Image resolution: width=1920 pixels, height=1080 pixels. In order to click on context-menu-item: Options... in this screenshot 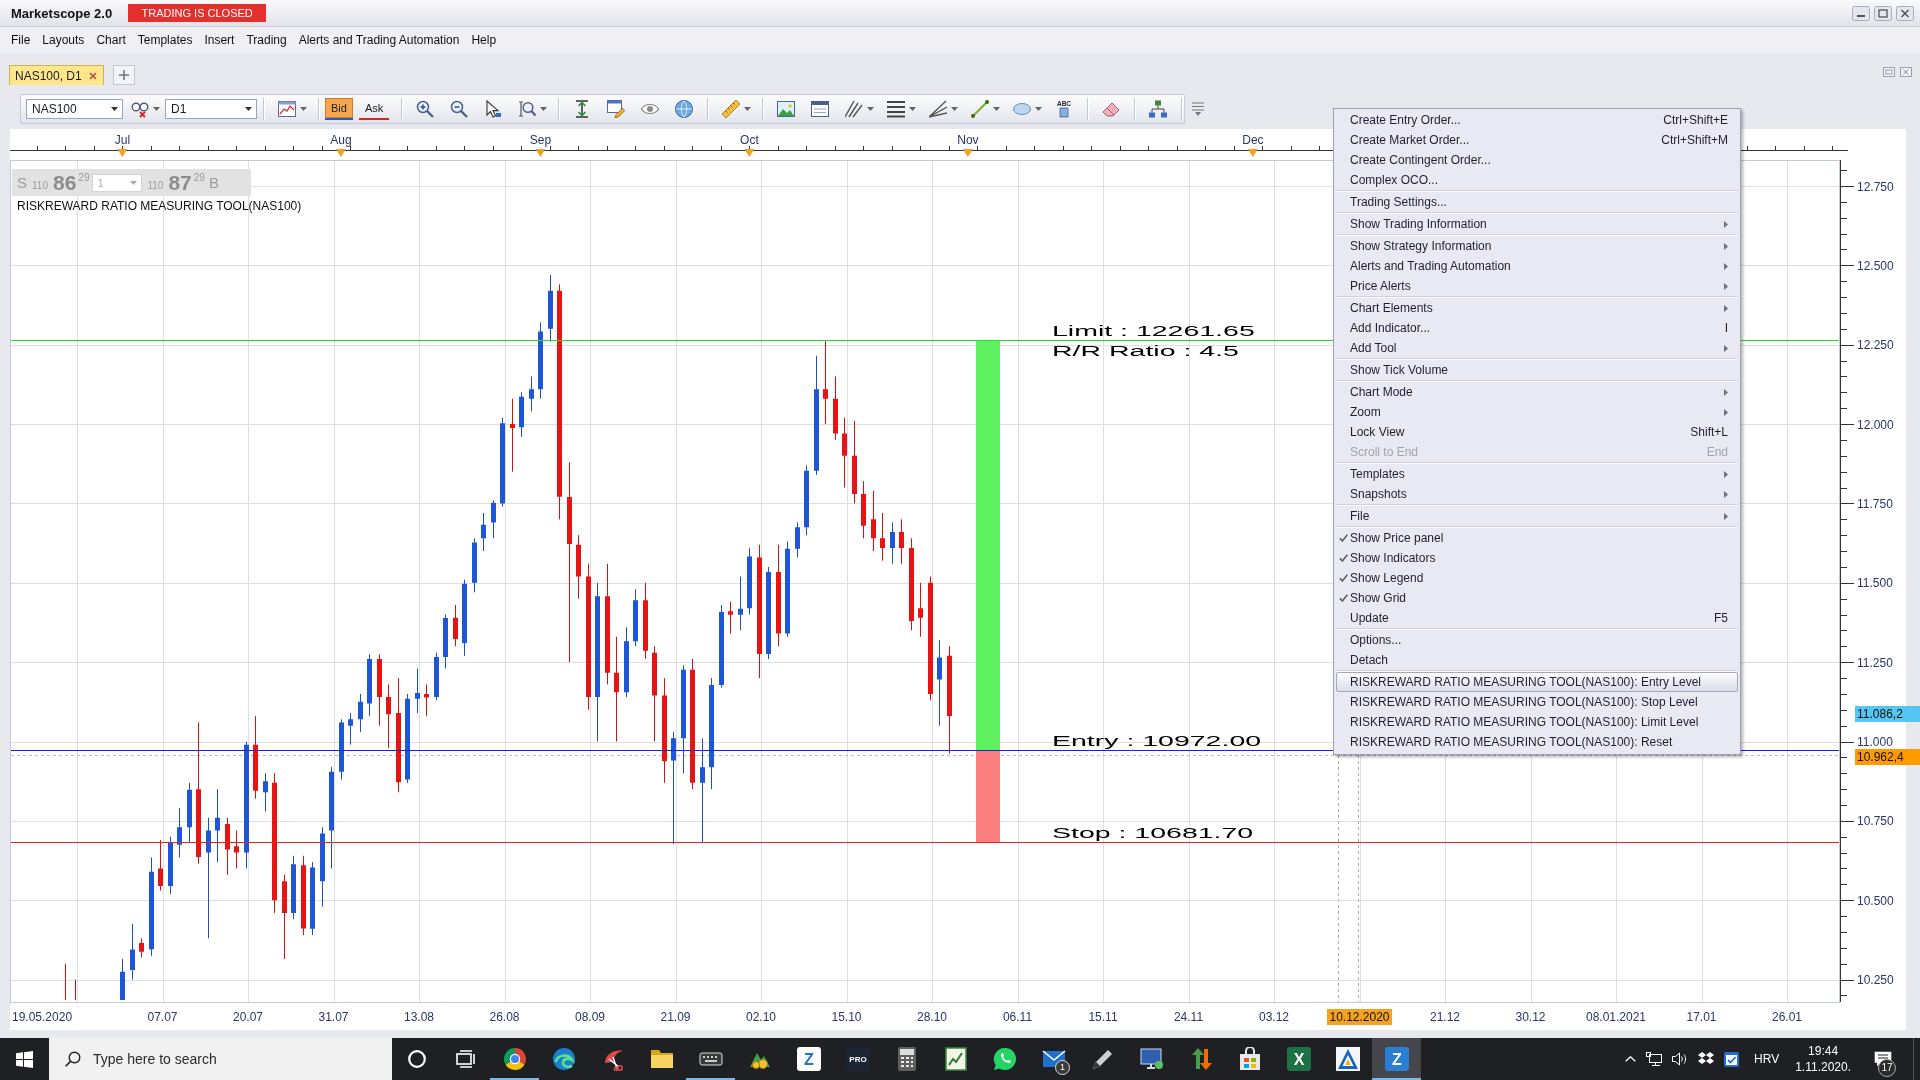, I will do `click(1537, 640)`.